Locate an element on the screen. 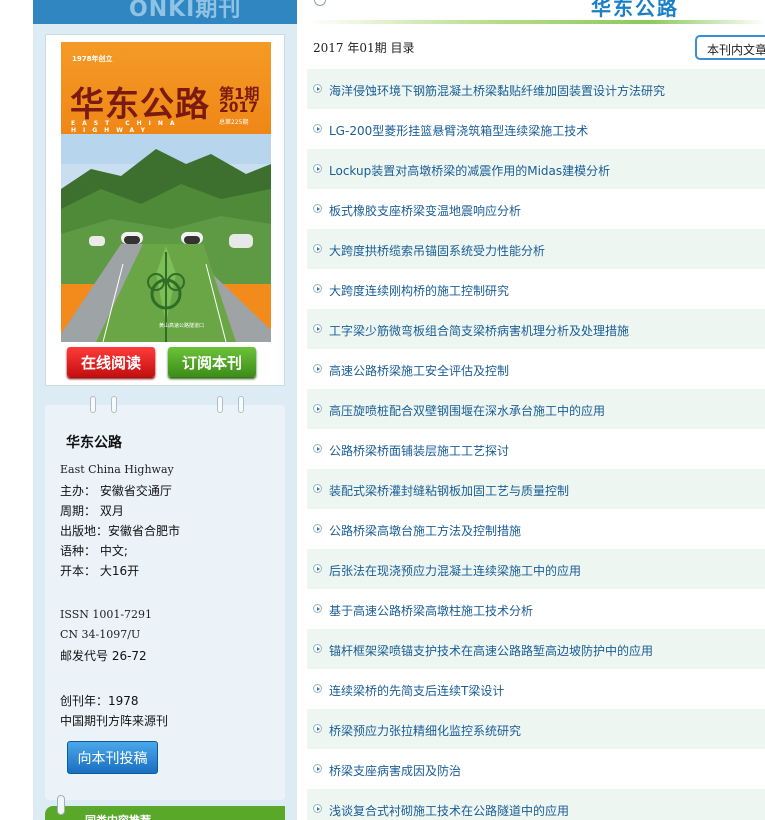  article-title-link: 海洋侵蚀环境下钢筋混凝土桥梁黏贴纤维加固装置设计方法研究 is located at coordinates (497, 90).